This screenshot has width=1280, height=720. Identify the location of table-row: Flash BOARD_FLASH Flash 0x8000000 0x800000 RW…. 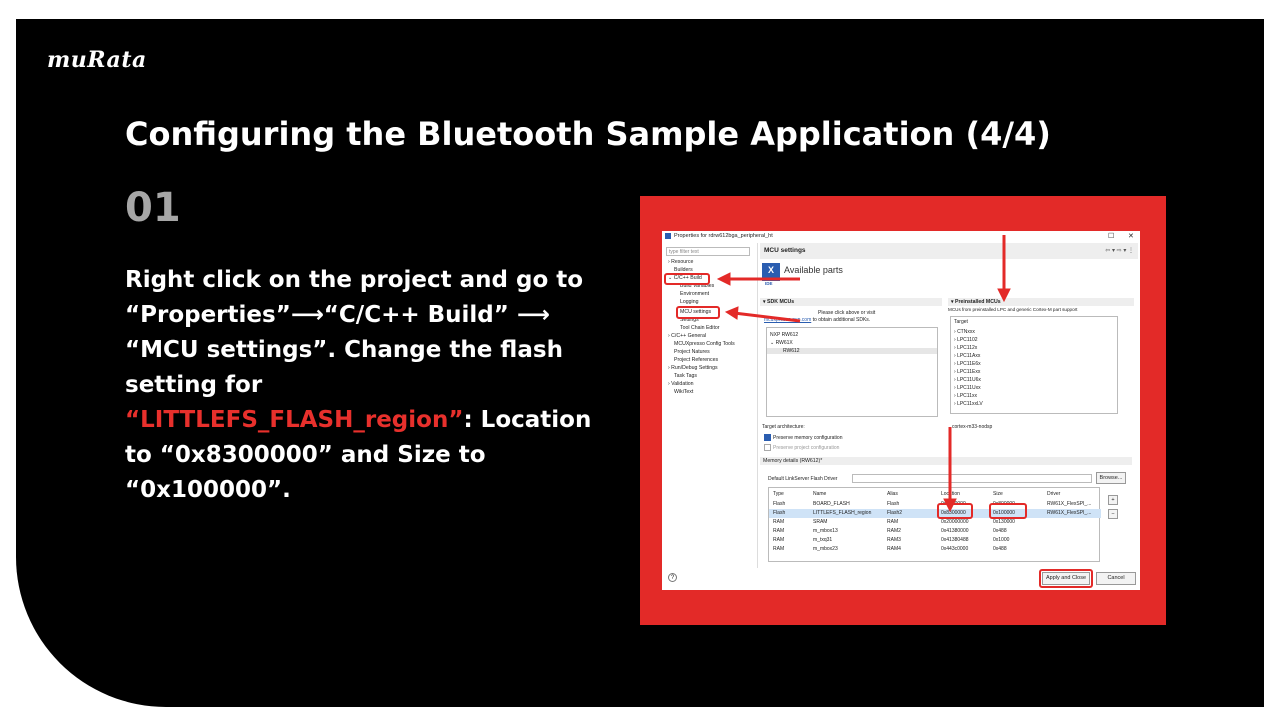
(935, 504).